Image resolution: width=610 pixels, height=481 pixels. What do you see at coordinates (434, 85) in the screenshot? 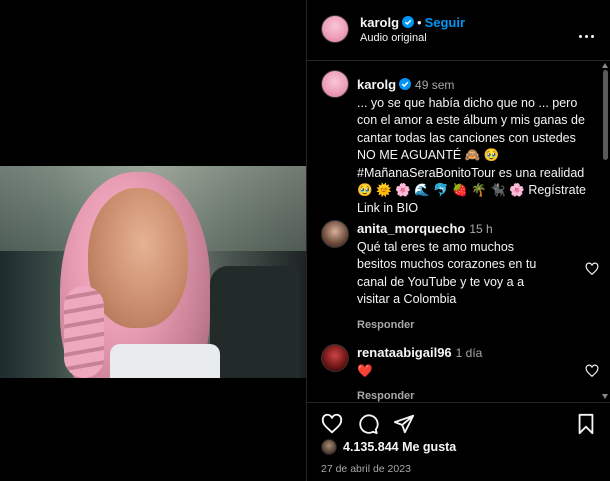
I see `caption-time: 49 sem` at bounding box center [434, 85].